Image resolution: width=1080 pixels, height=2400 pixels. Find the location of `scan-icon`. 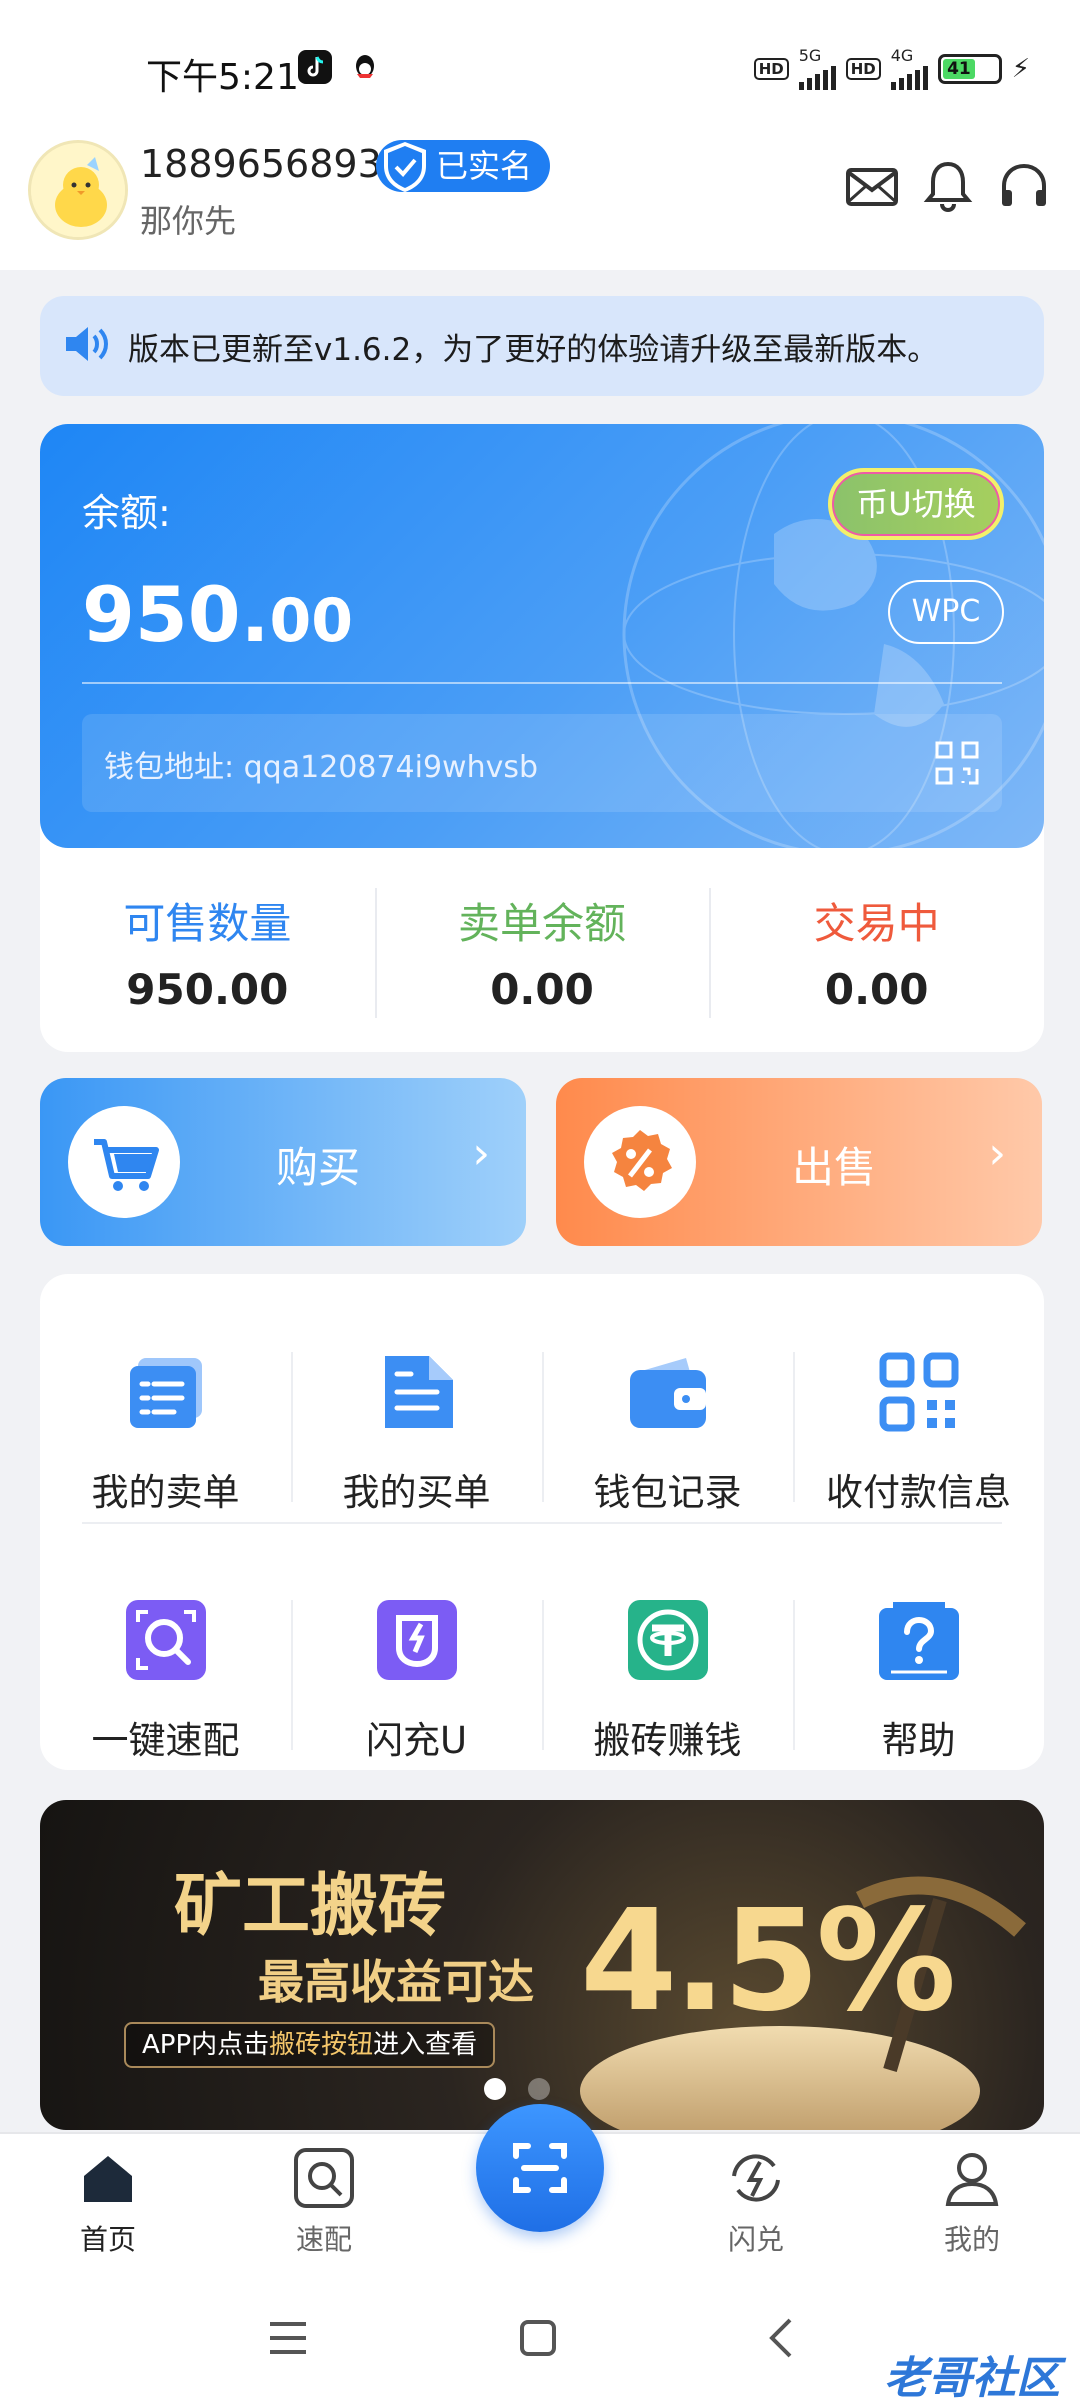

scan-icon is located at coordinates (540, 2168).